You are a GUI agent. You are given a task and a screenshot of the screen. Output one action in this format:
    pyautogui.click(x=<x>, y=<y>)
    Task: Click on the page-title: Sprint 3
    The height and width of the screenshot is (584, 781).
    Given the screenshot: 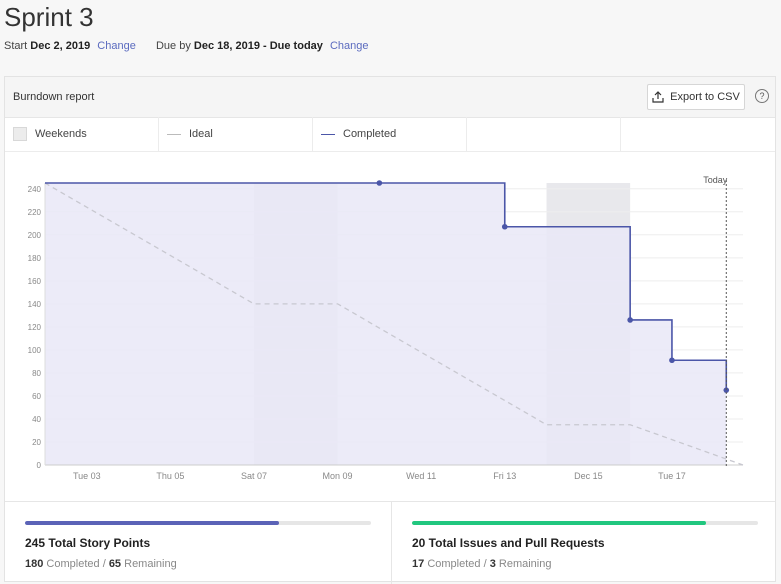 What is the action you would take?
    pyautogui.click(x=49, y=17)
    